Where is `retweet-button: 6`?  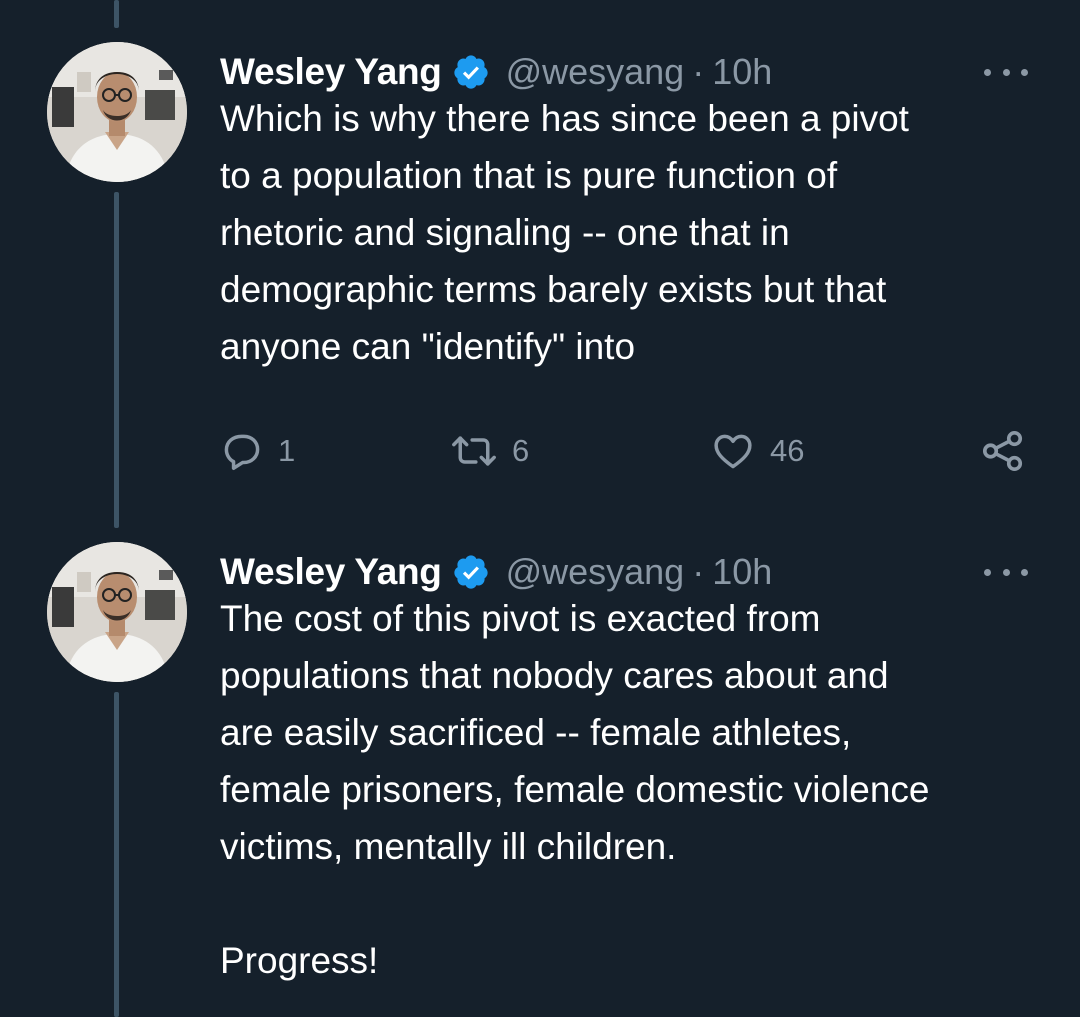
retweet-button: 6 is located at coordinates (489, 451).